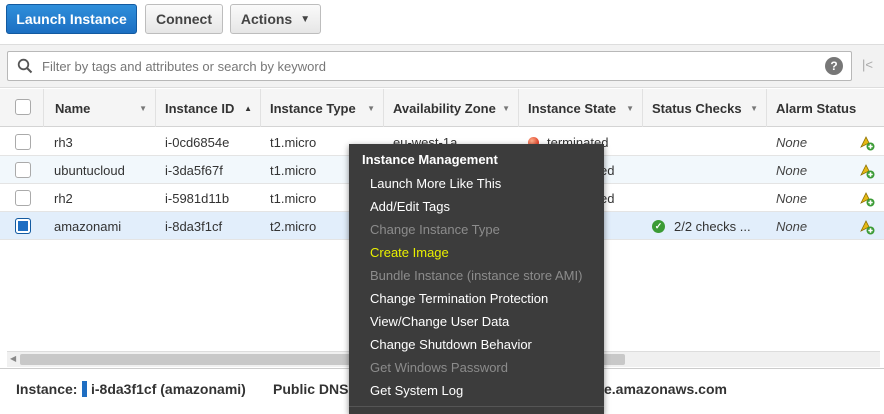  What do you see at coordinates (422, 66) in the screenshot?
I see `search-input` at bounding box center [422, 66].